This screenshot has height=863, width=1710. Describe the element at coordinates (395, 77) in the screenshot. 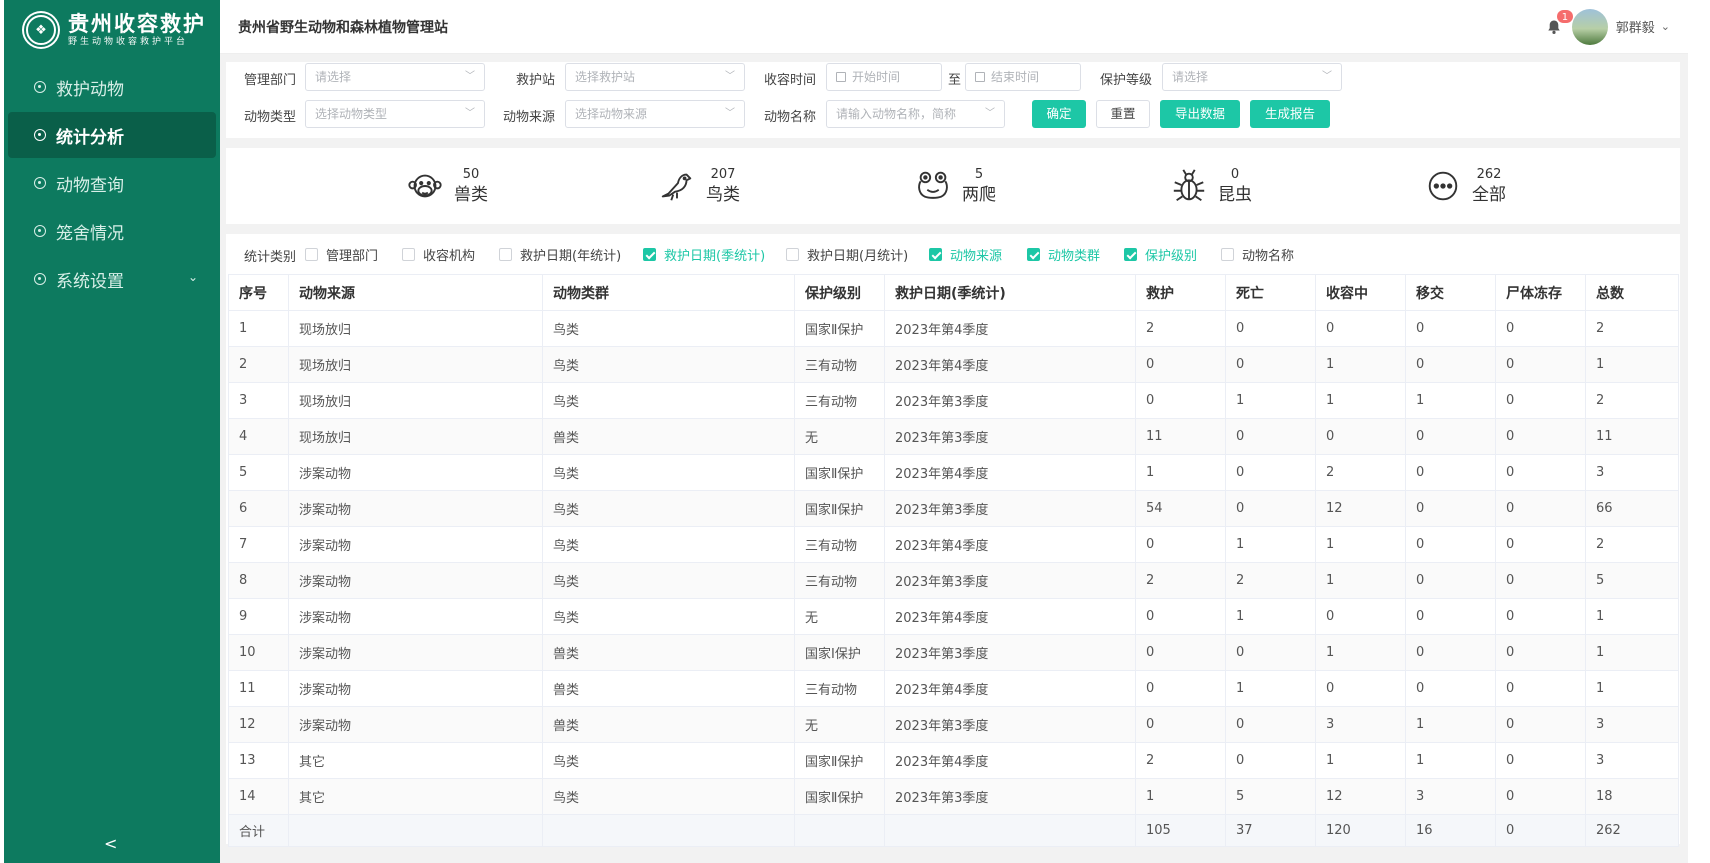

I see `dept-select: 请选择 ﹀` at that location.